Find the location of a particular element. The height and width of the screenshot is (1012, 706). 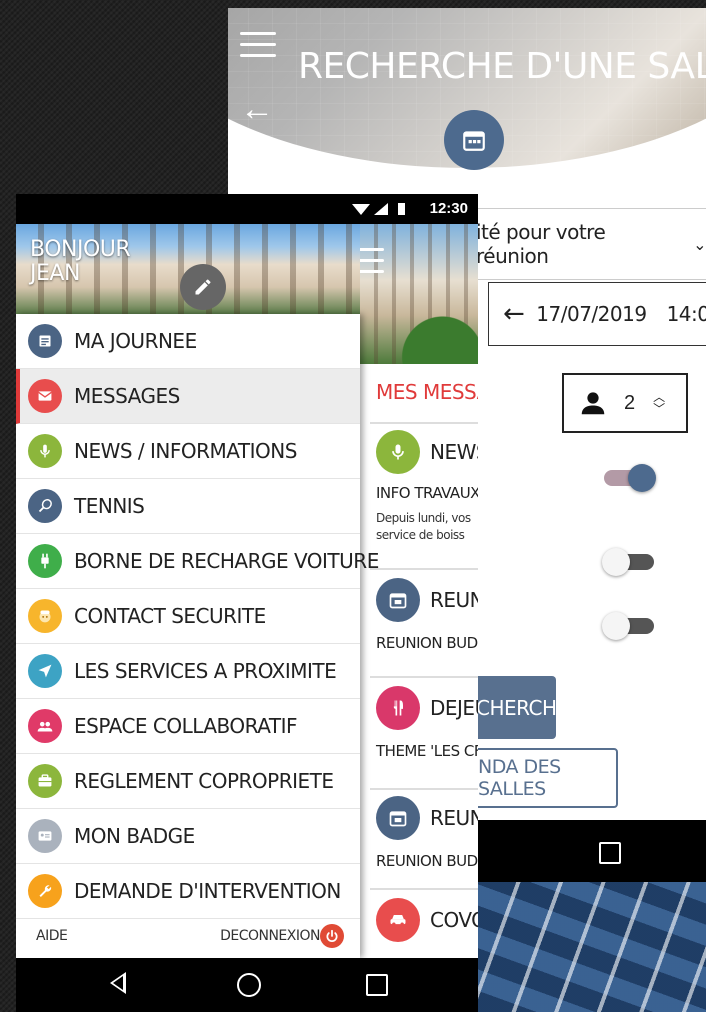

drawer-footer: AIDE DECONNEXION is located at coordinates (188, 936).